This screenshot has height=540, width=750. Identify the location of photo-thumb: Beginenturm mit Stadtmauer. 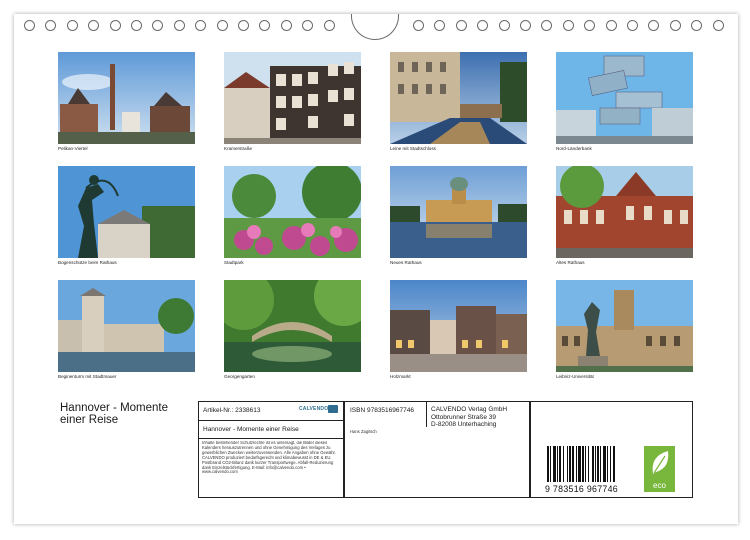
(126, 329).